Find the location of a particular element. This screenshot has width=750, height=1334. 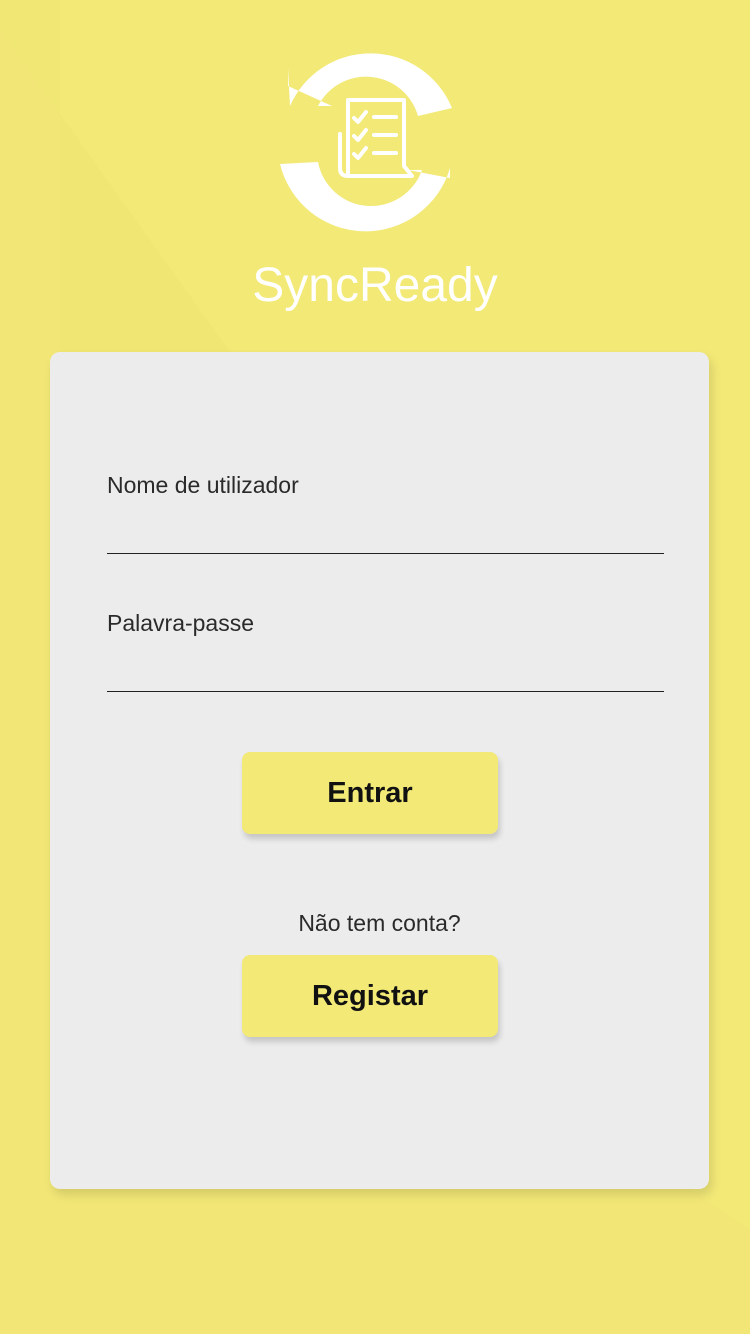

username-input is located at coordinates (385, 532).